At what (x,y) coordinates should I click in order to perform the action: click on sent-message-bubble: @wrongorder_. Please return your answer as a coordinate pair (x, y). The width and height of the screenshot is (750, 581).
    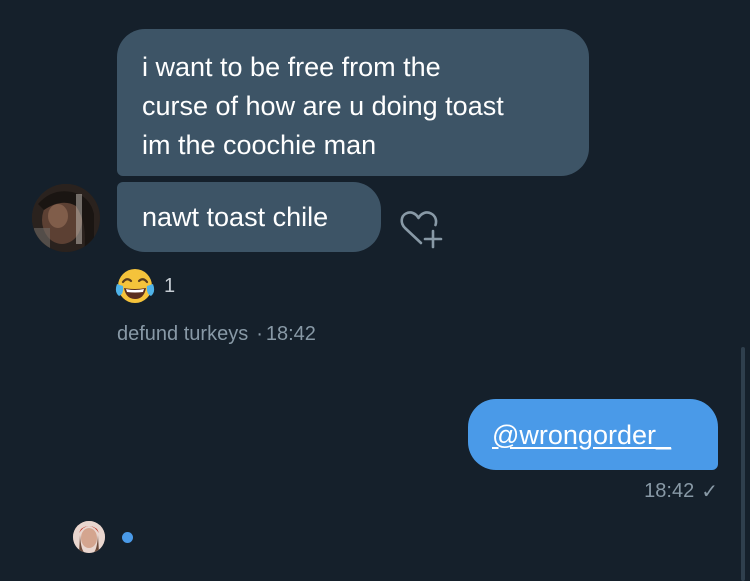
    Looking at the image, I should click on (593, 434).